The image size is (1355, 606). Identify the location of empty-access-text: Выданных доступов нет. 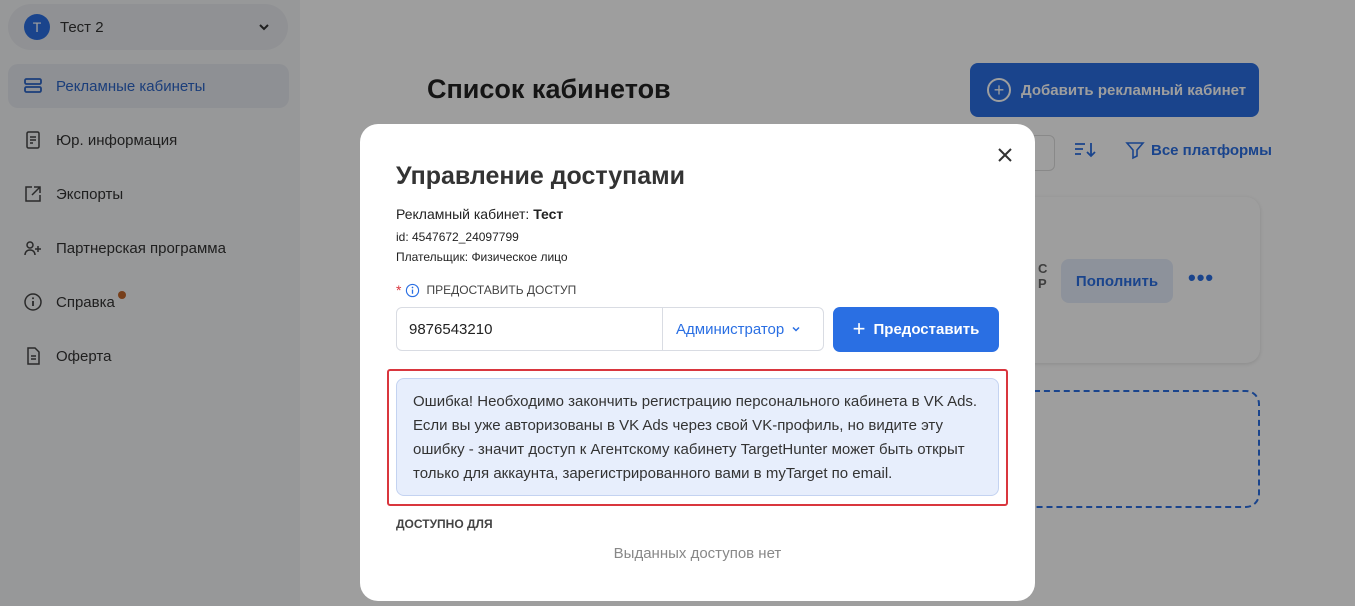
(697, 553).